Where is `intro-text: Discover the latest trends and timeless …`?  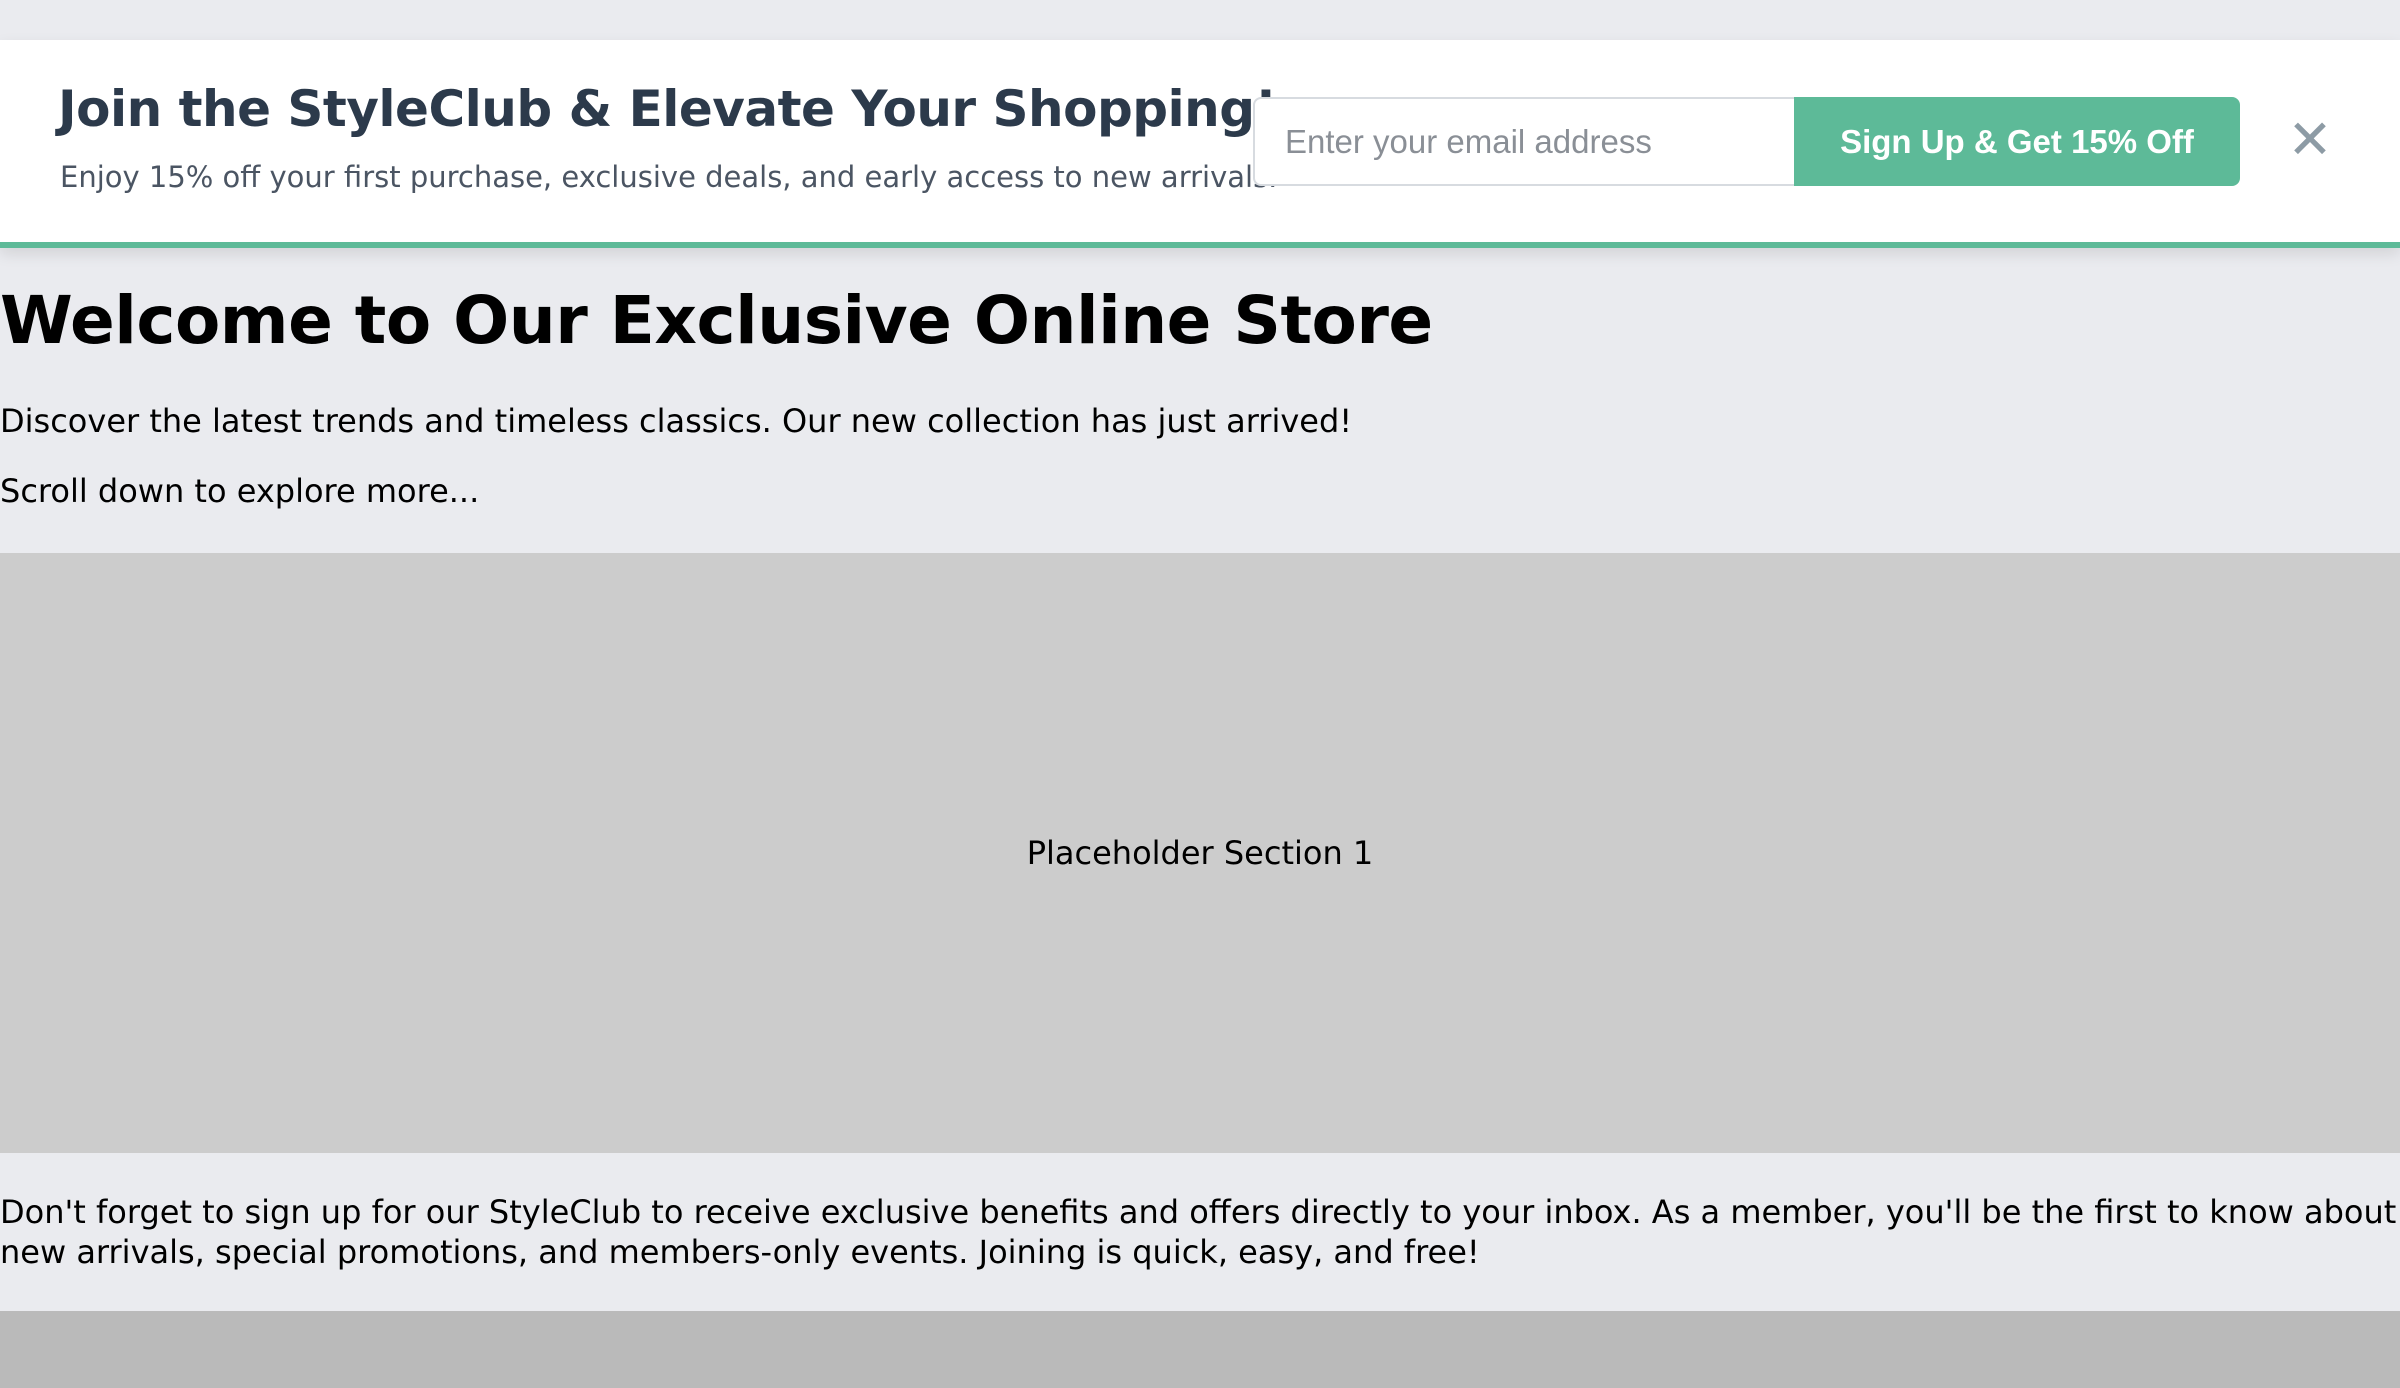
intro-text: Discover the latest trends and timeless … is located at coordinates (676, 421).